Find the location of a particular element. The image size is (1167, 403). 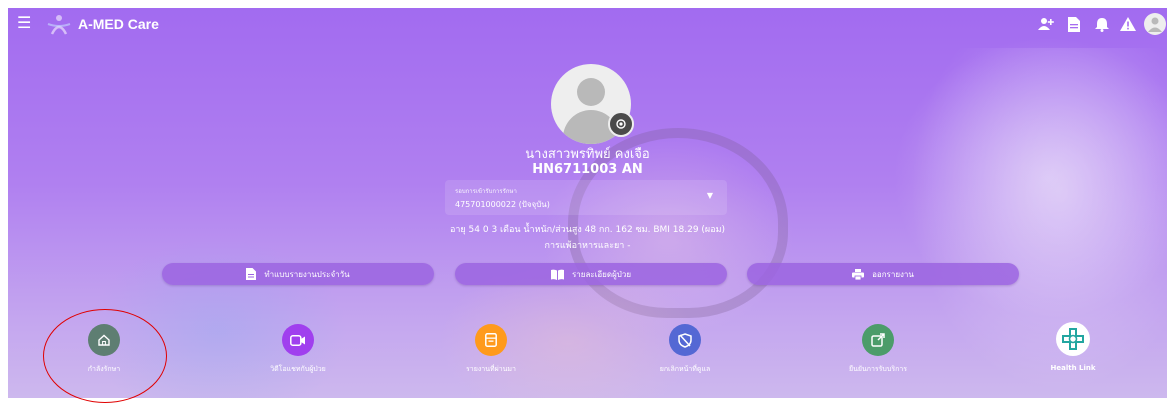

patient-details-label: รายละเอียดผู้ป่วย is located at coordinates (601, 274).